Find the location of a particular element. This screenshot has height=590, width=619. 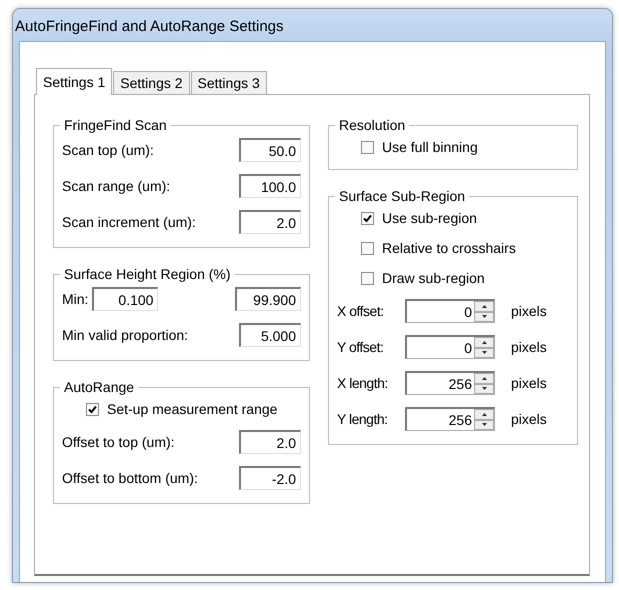

checkbox-label: Relative to crosshairs is located at coordinates (449, 248).